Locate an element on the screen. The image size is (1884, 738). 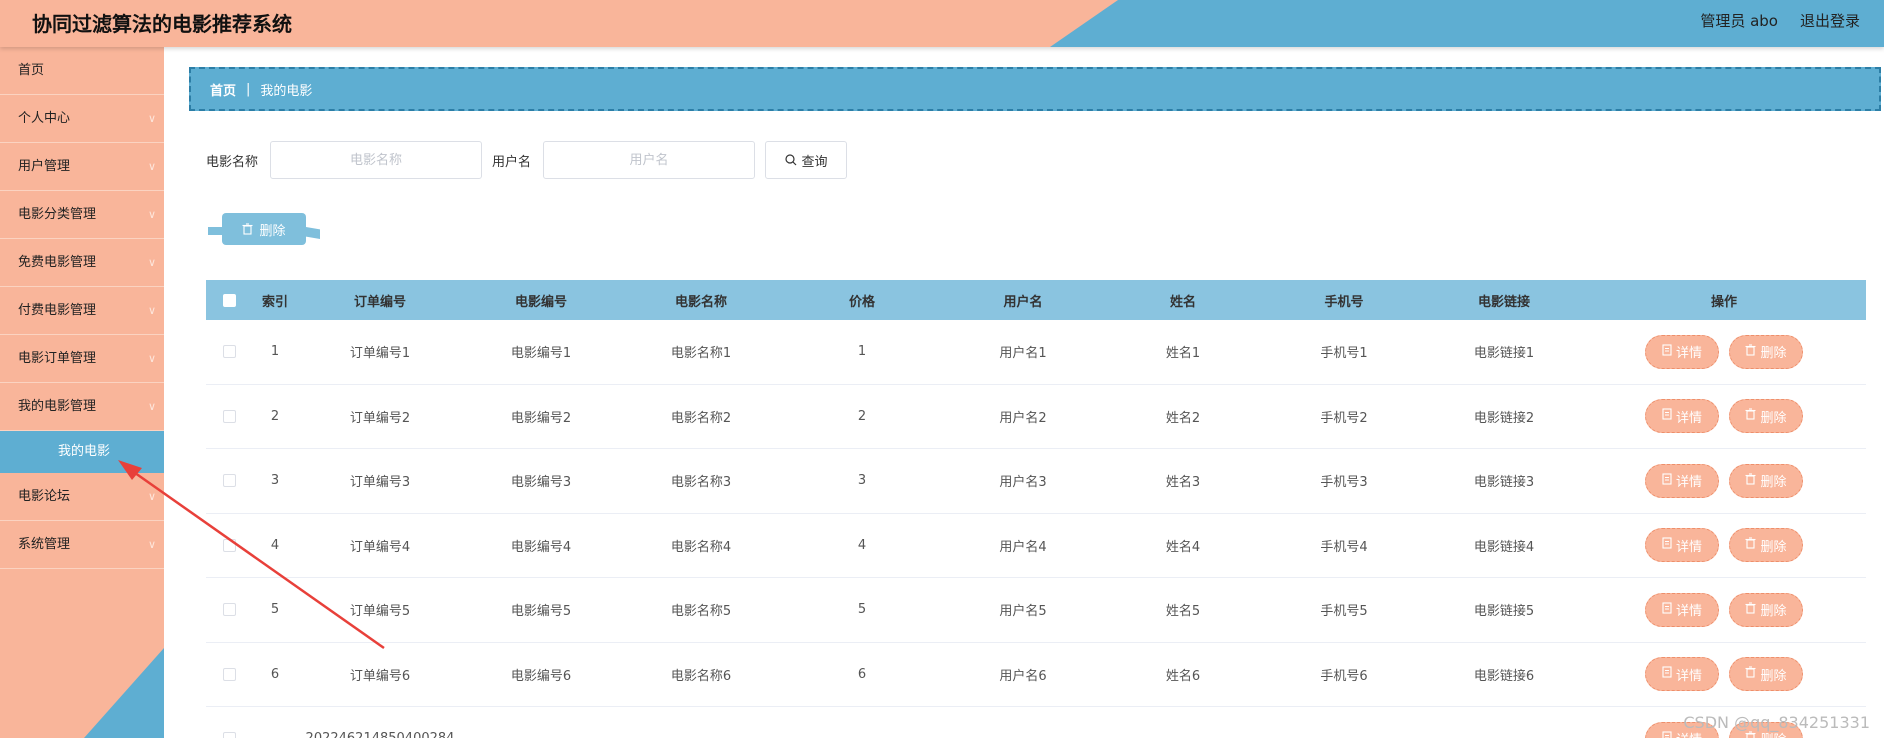
cell-index: 3 is located at coordinates (275, 481).